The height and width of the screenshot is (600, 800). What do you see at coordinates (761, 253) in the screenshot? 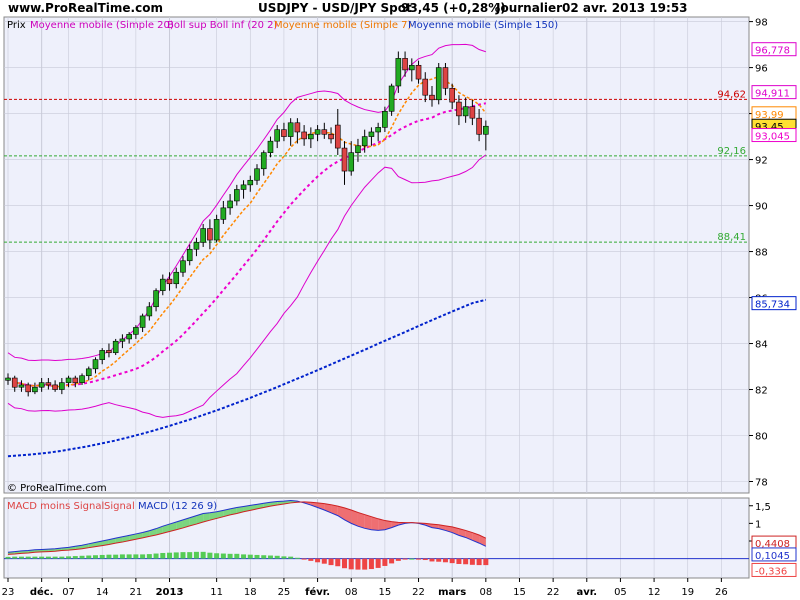
I see `y-tick-label: 88` at bounding box center [761, 253].